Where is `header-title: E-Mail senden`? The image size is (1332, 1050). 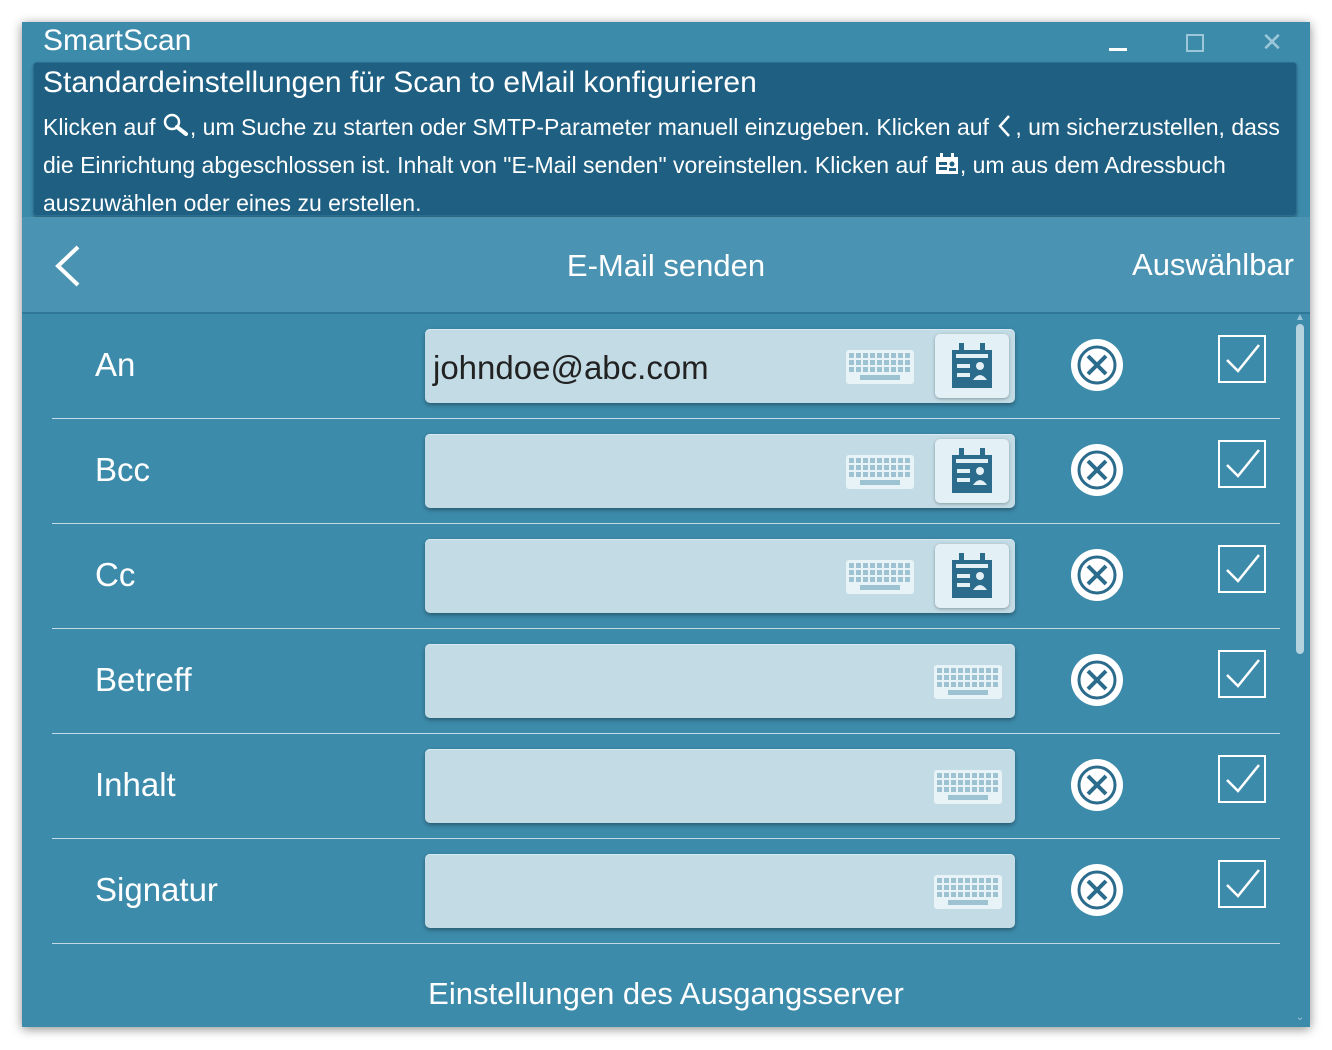 header-title: E-Mail senden is located at coordinates (666, 265).